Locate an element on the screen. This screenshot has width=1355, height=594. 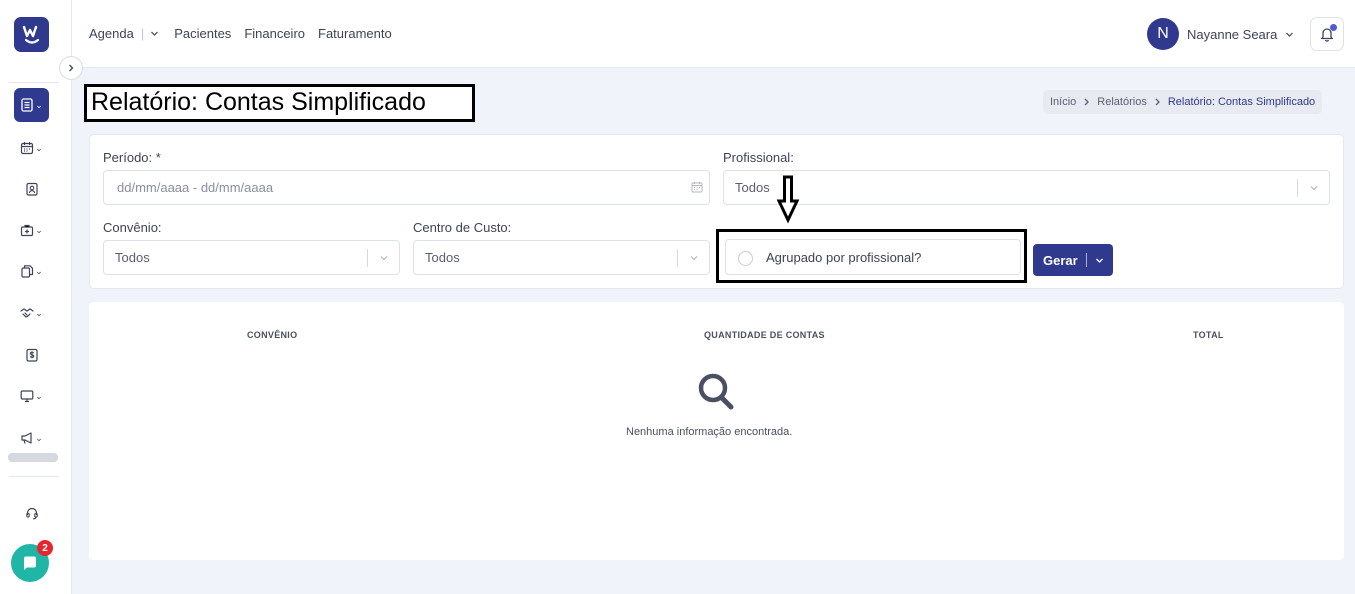
sidebar-item-marketing: ⌄ is located at coordinates (31, 438).